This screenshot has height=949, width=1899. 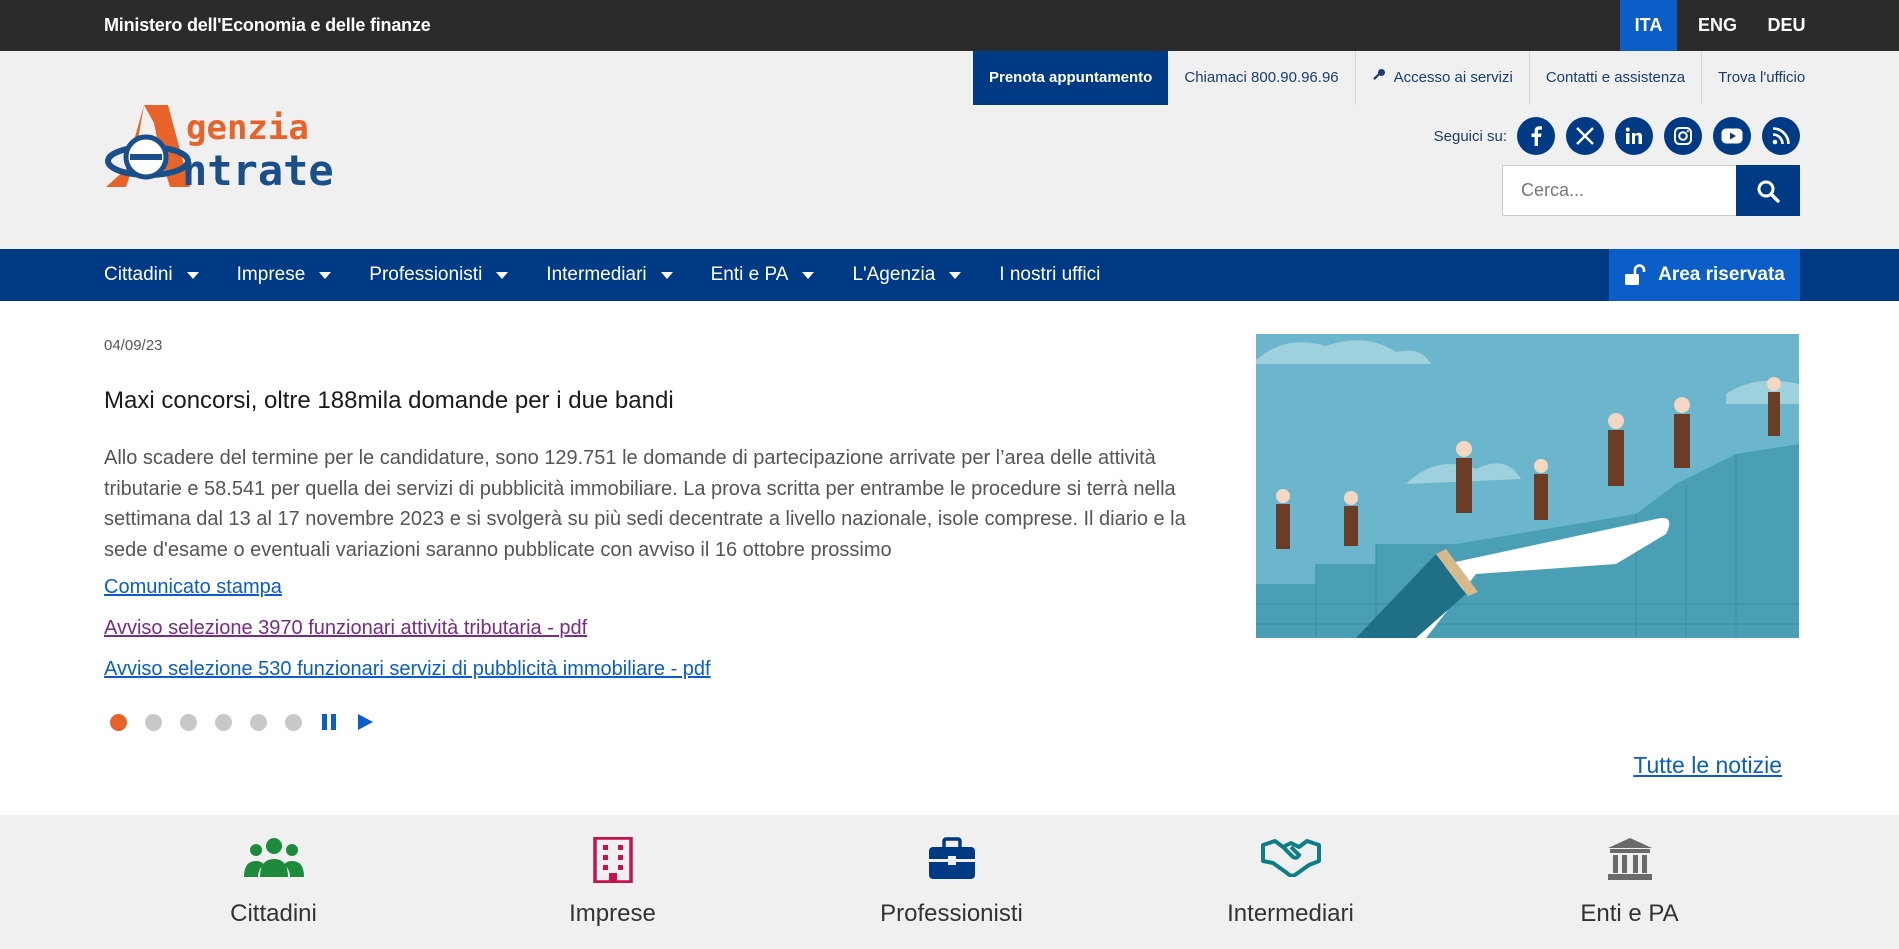 I want to click on nav-label: L'Agenzia, so click(x=894, y=274).